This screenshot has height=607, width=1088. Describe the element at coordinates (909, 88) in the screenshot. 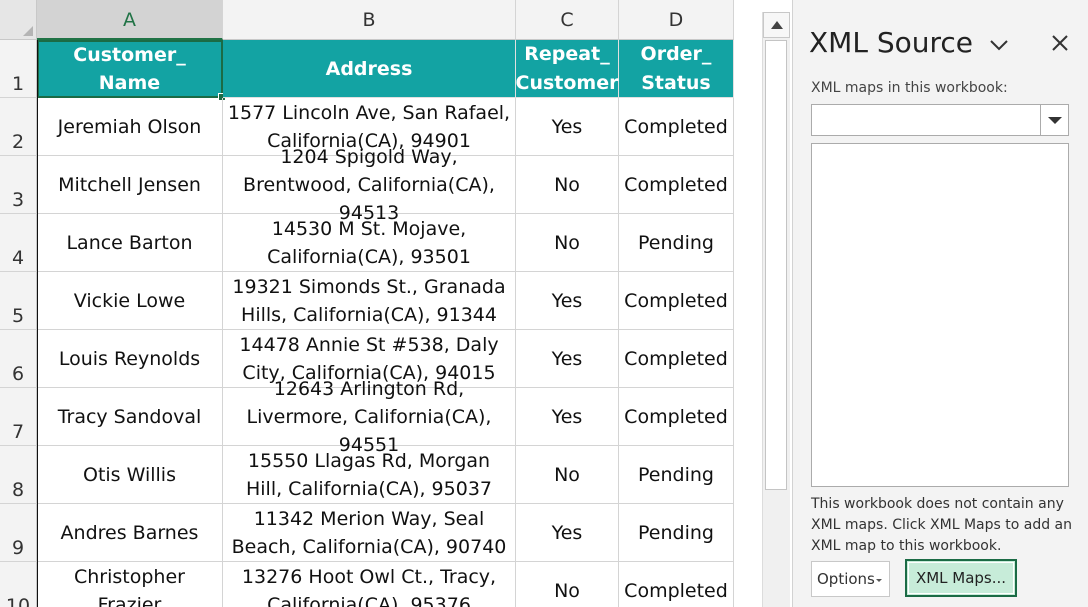

I see `xml-maps-label: XML maps in this workbook:` at that location.